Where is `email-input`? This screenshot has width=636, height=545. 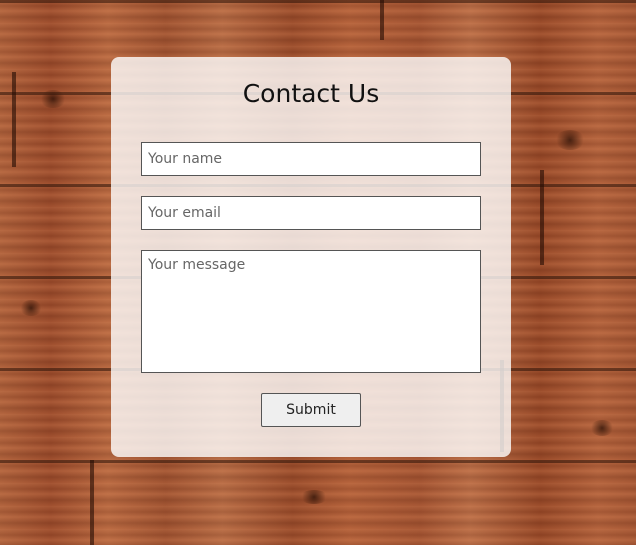 email-input is located at coordinates (311, 213).